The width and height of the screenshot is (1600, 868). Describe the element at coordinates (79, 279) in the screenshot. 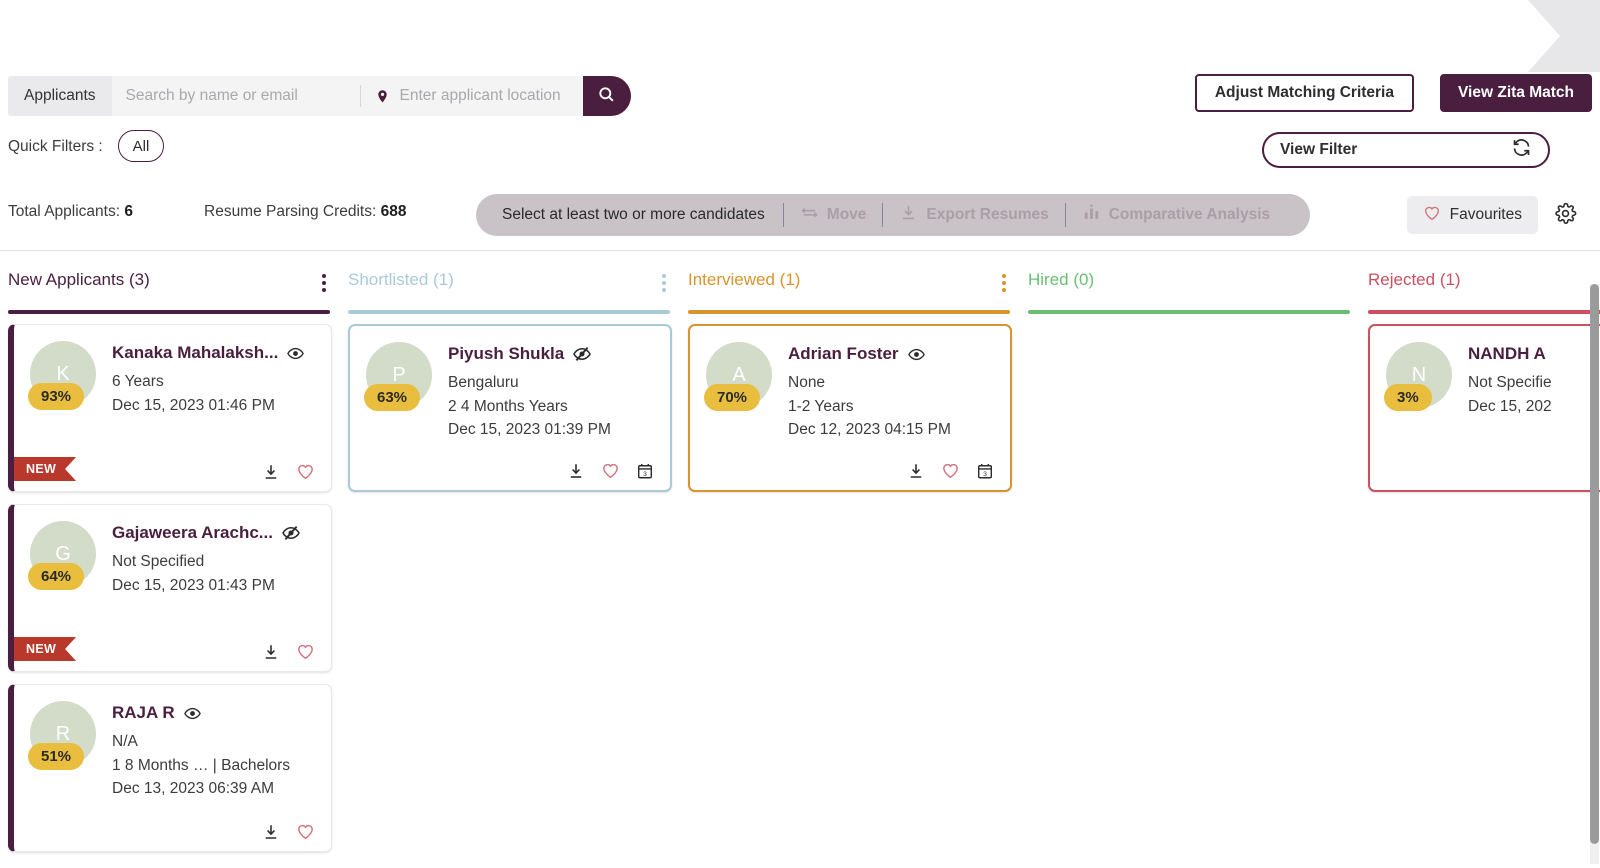

I see `column-title: New Applicants (3)` at that location.